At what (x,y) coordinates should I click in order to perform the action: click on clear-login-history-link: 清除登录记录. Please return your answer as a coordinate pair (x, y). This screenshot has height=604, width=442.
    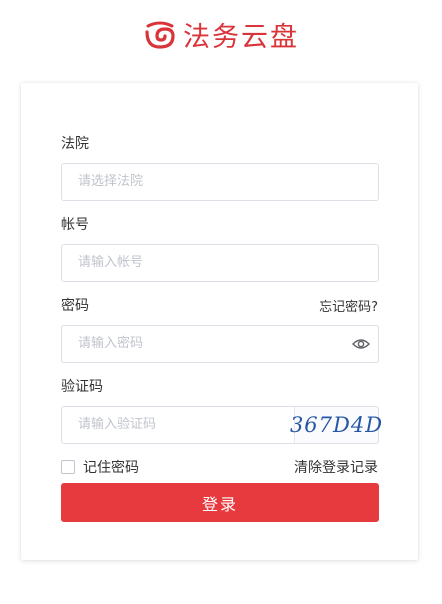
    Looking at the image, I should click on (336, 467).